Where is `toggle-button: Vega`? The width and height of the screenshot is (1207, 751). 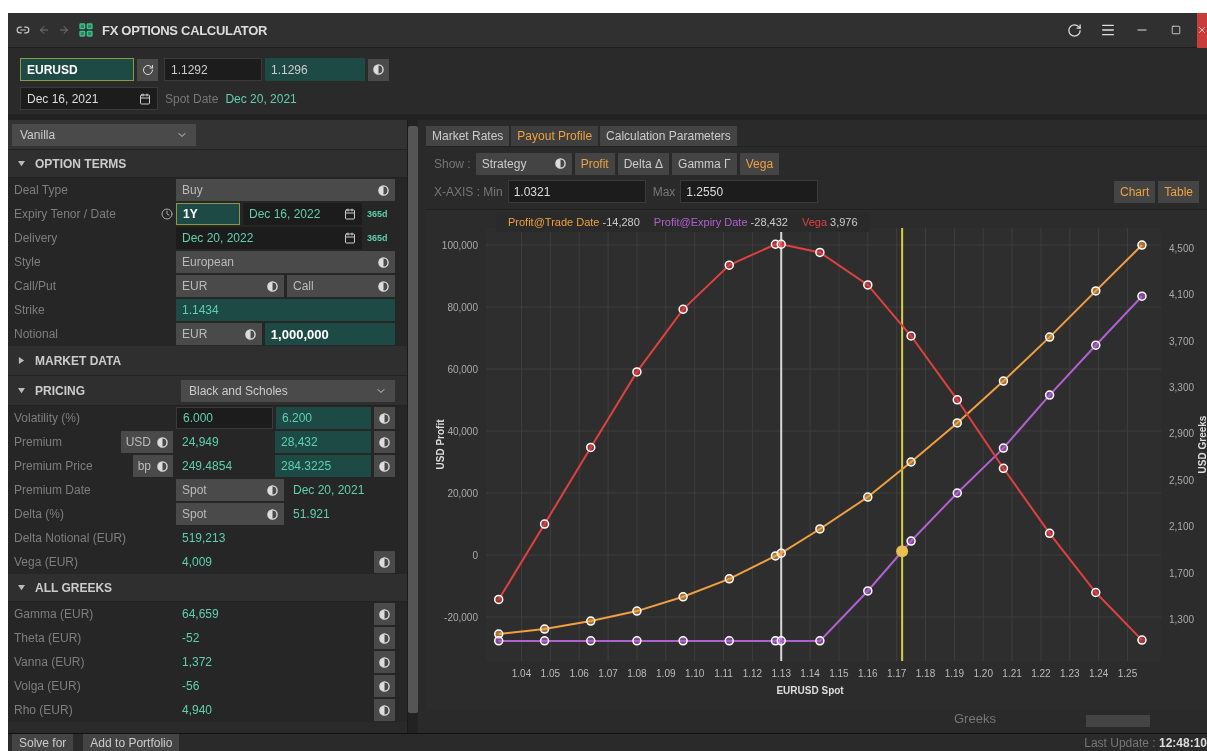 toggle-button: Vega is located at coordinates (759, 163).